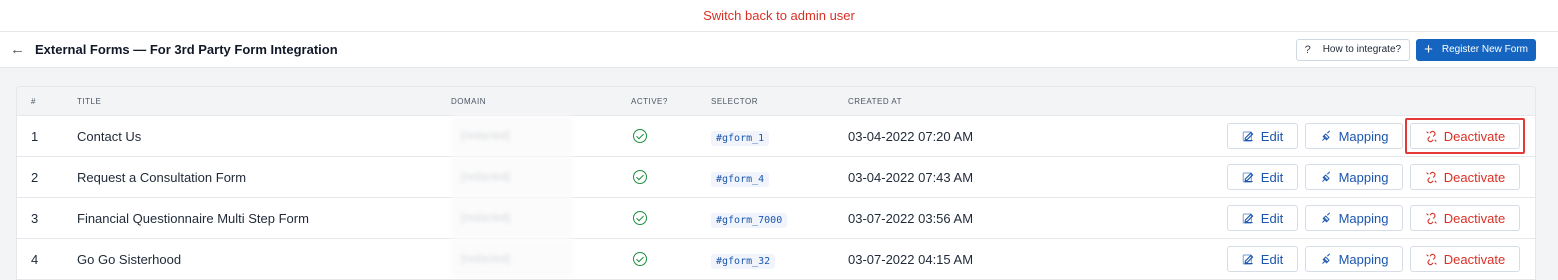 This screenshot has height=280, width=1558. What do you see at coordinates (162, 177) in the screenshot?
I see `row-title: Request a Consultation Form` at bounding box center [162, 177].